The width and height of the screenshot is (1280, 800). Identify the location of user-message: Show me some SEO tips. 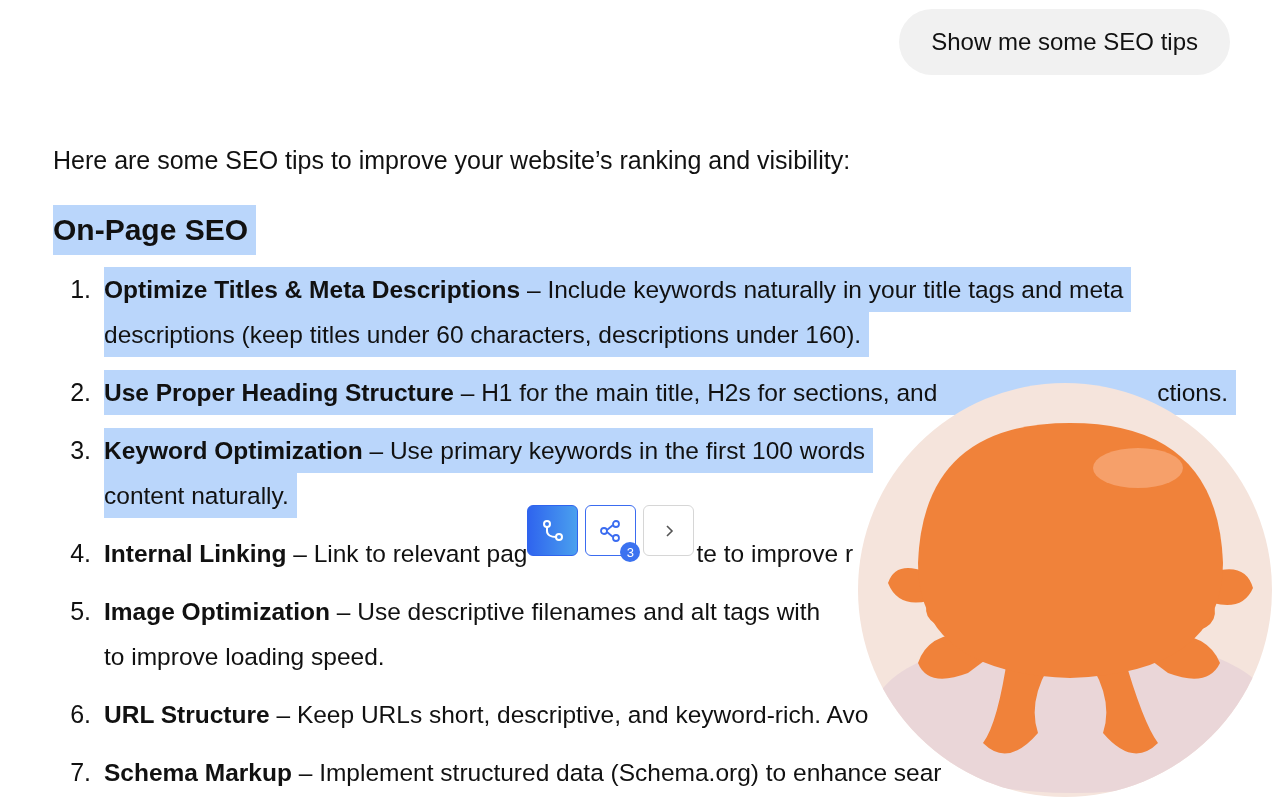
(1064, 42).